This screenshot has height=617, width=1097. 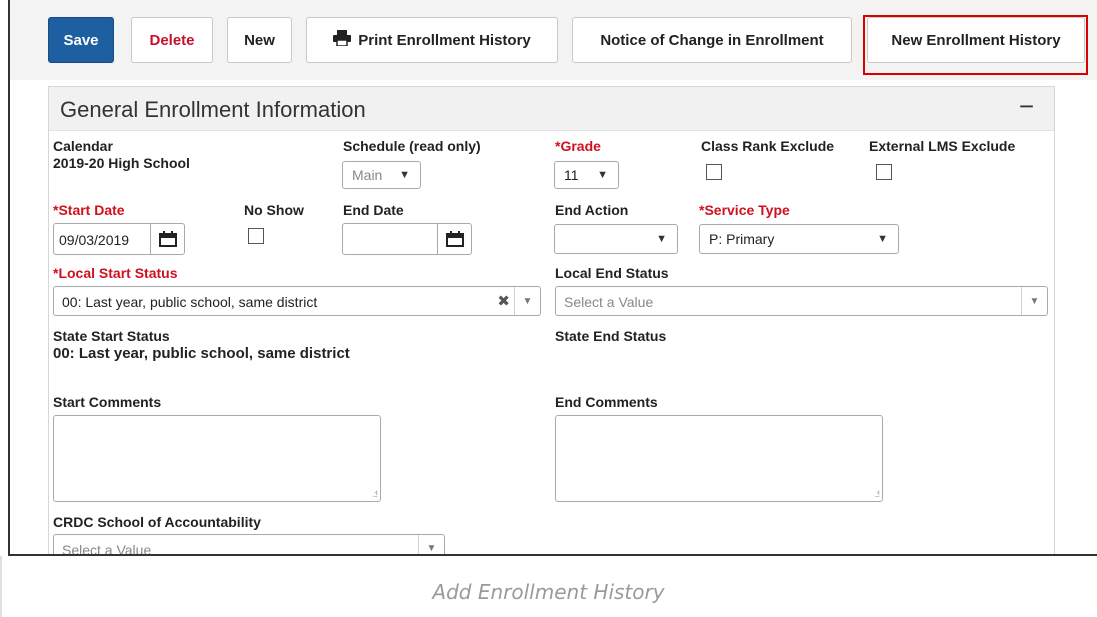 I want to click on figure-caption: Add Enrollment History, so click(x=548, y=592).